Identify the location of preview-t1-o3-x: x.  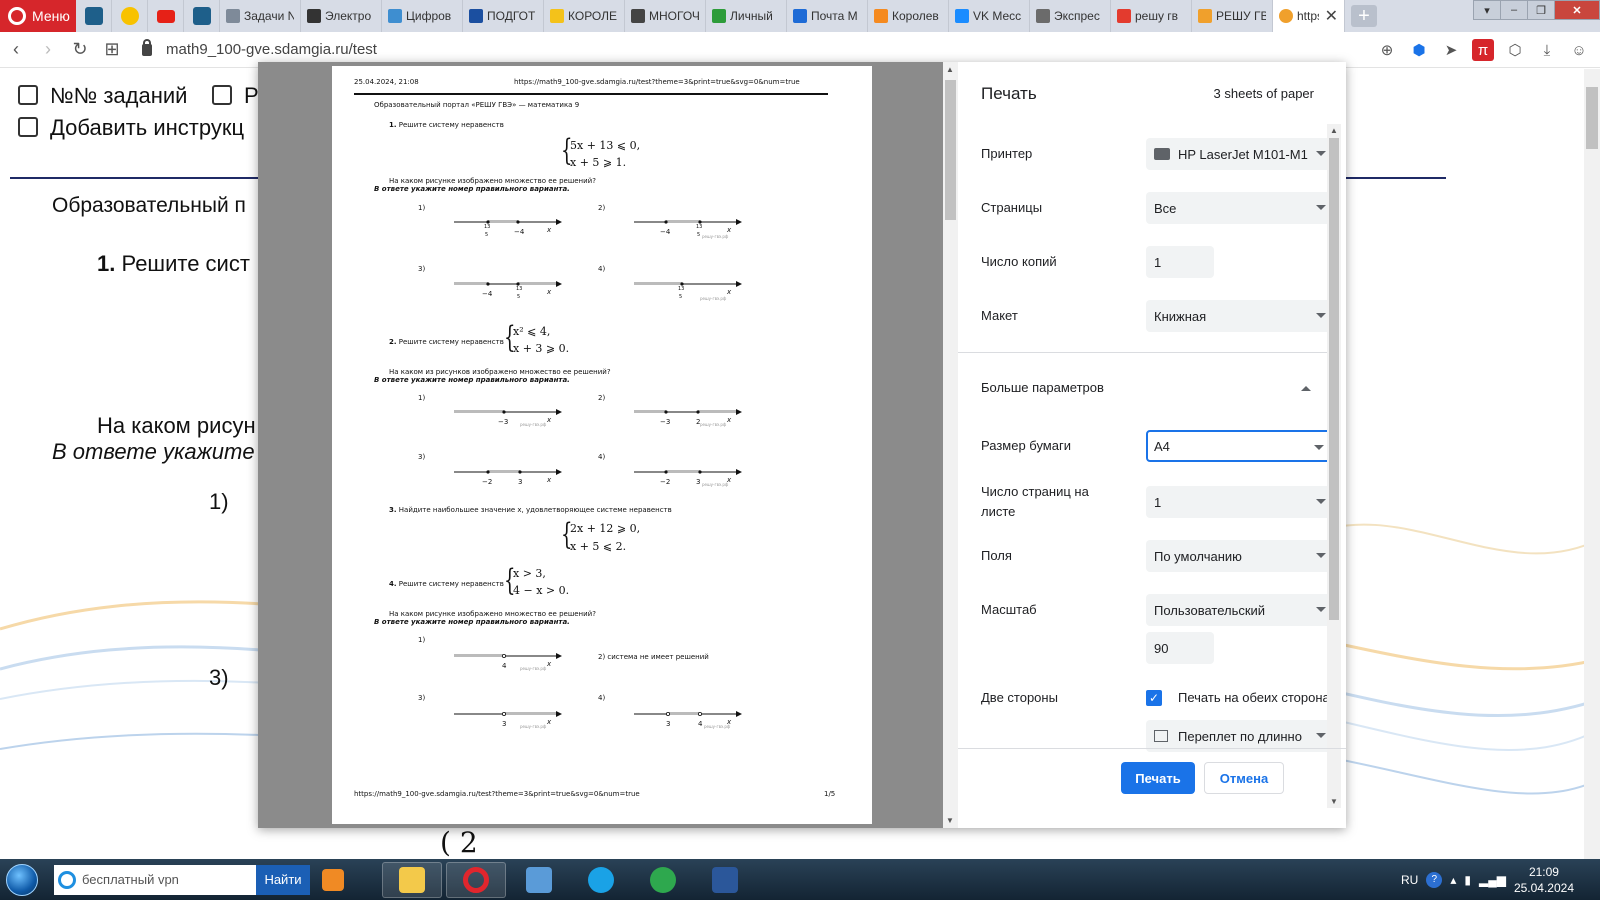
(549, 292).